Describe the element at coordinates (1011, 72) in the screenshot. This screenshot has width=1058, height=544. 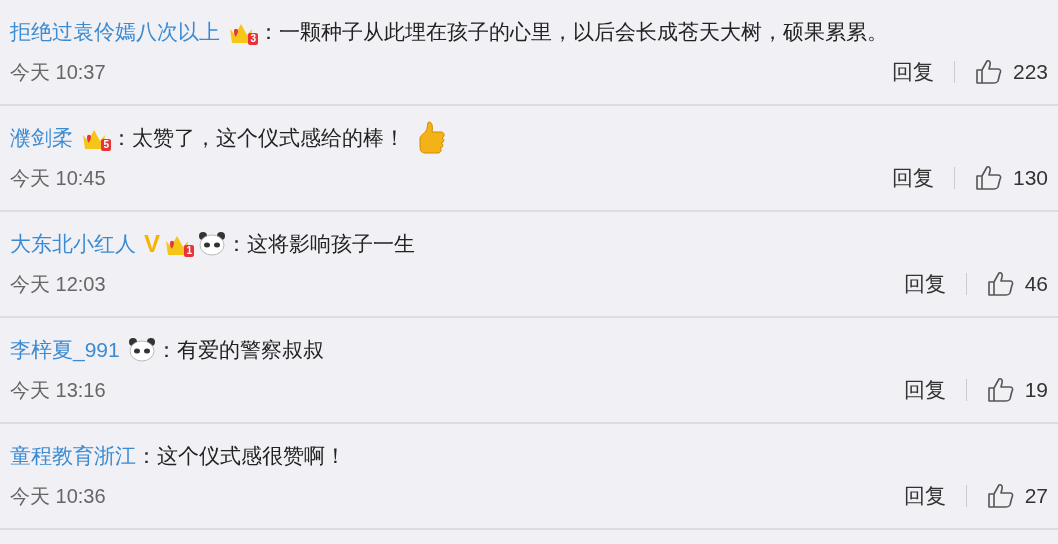
I see `like-button: 223` at that location.